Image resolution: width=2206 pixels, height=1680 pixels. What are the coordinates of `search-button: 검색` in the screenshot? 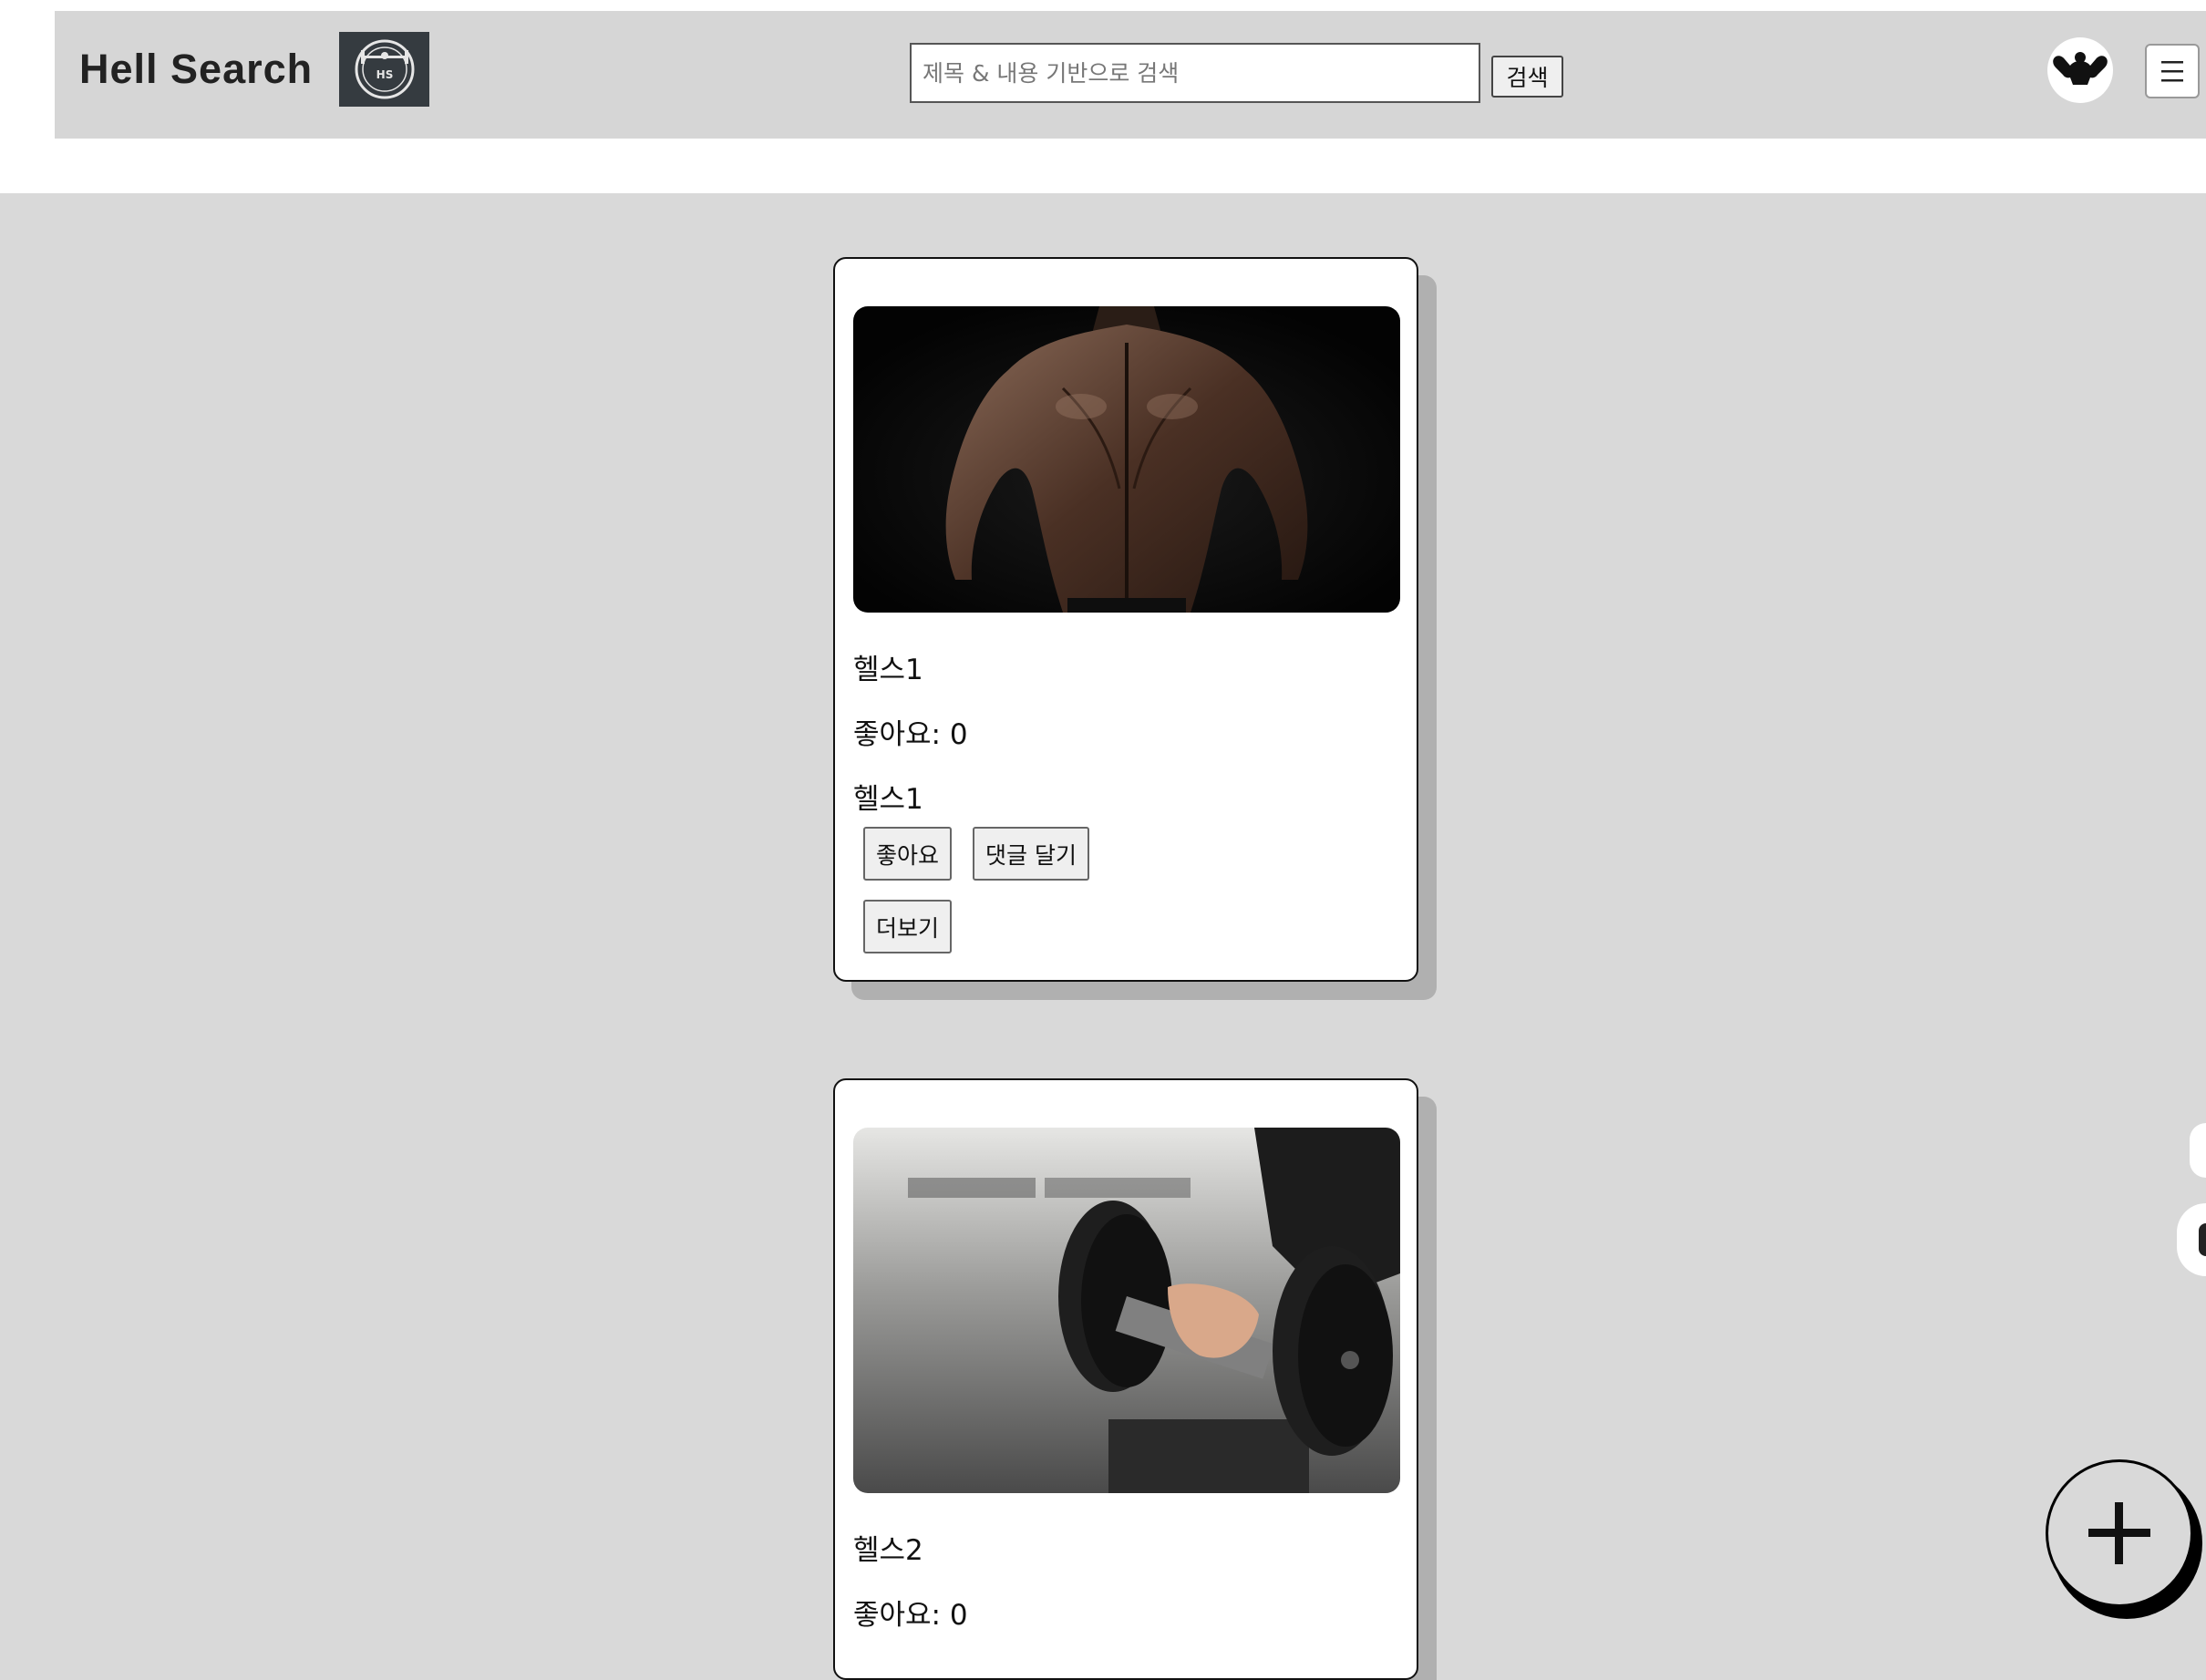 It's located at (1527, 77).